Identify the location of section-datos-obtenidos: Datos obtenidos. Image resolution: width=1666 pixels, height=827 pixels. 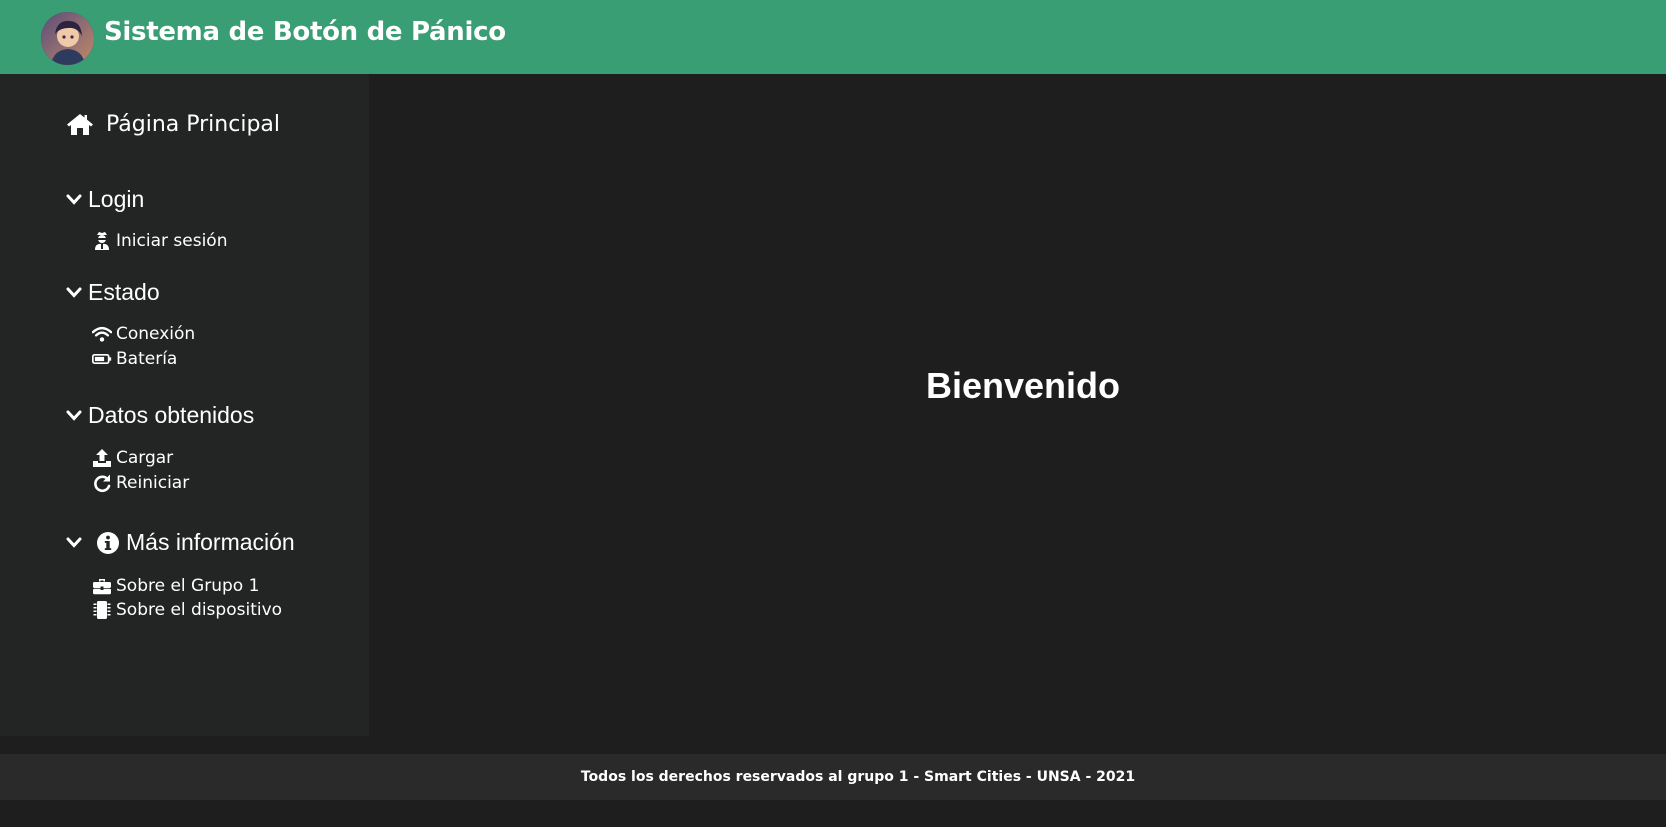
(160, 415).